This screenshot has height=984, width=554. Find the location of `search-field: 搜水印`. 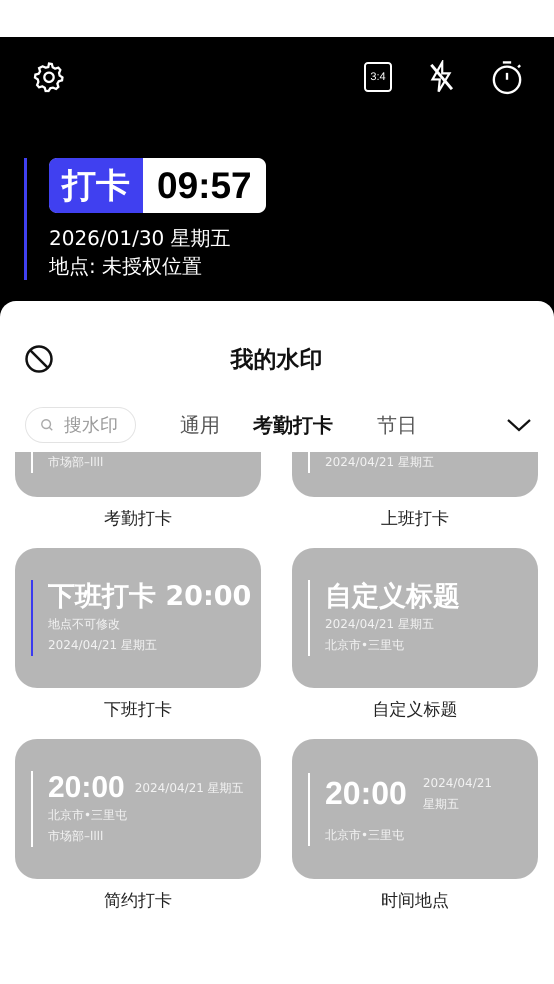

search-field: 搜水印 is located at coordinates (80, 425).